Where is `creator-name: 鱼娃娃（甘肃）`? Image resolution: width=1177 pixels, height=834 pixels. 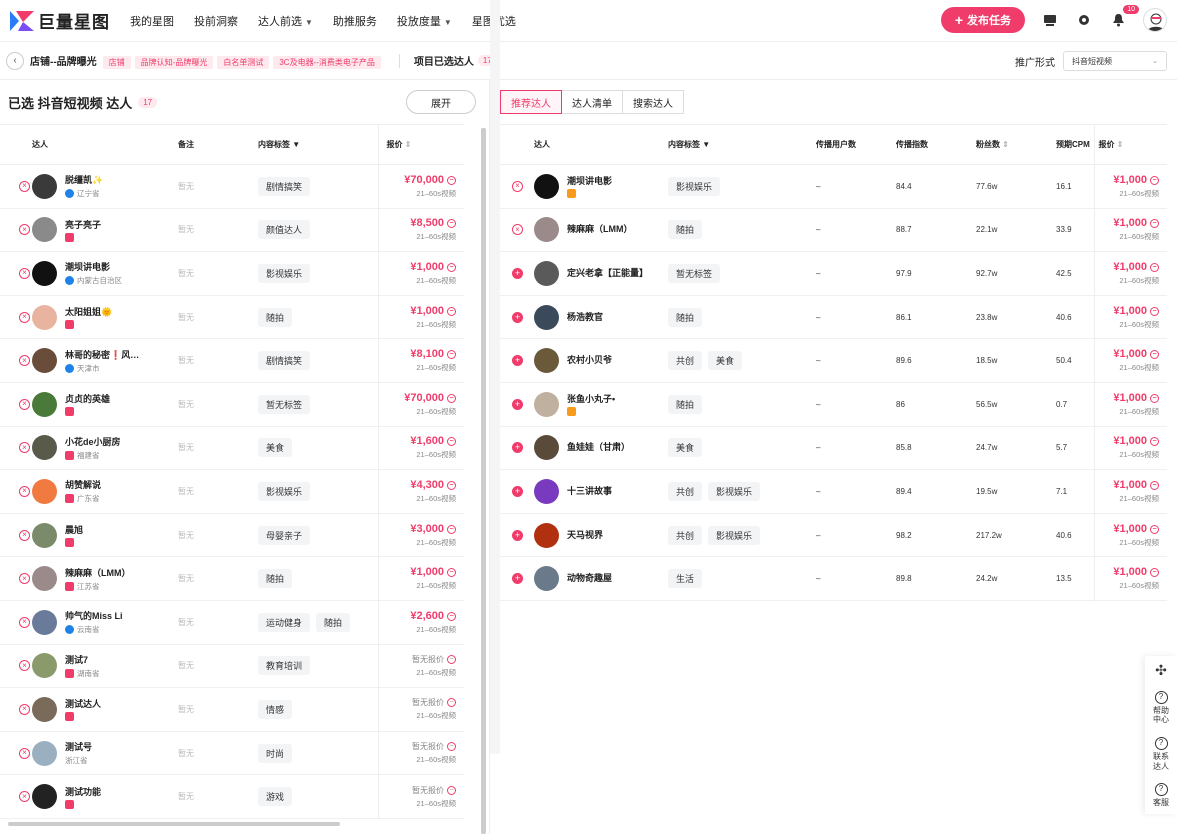
creator-name: 鱼娃娃（甘肃） is located at coordinates (598, 446).